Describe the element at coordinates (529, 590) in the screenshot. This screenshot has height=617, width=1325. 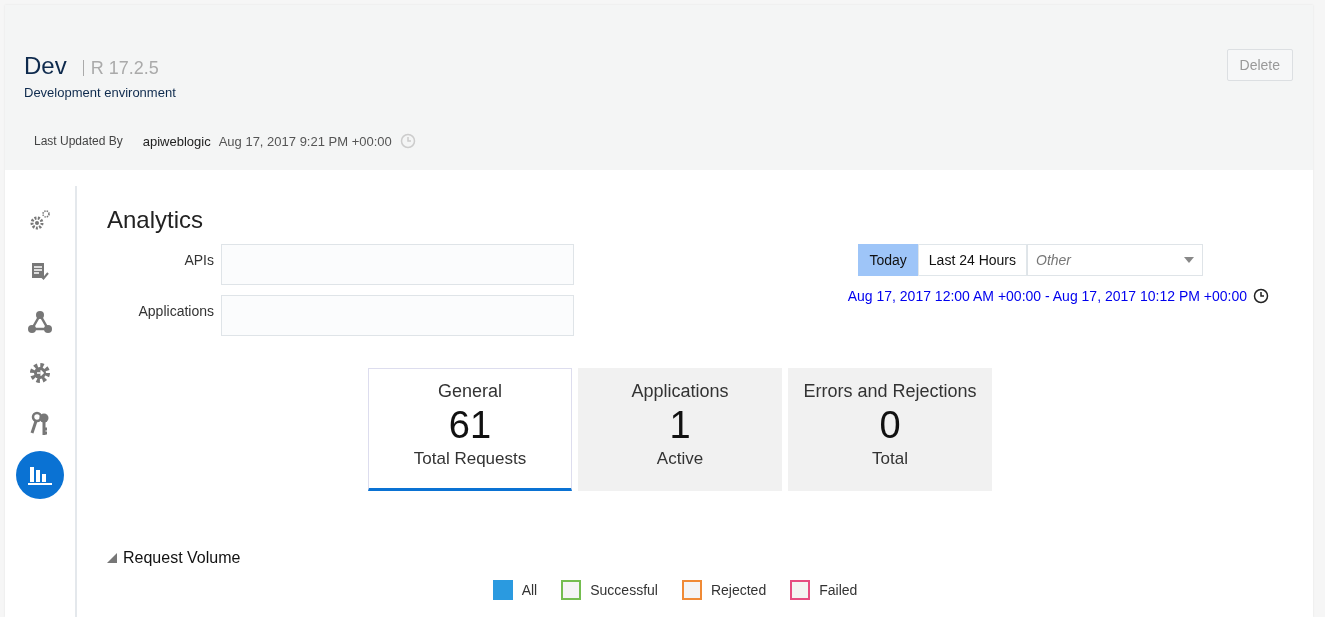
I see `legend-label: All` at that location.